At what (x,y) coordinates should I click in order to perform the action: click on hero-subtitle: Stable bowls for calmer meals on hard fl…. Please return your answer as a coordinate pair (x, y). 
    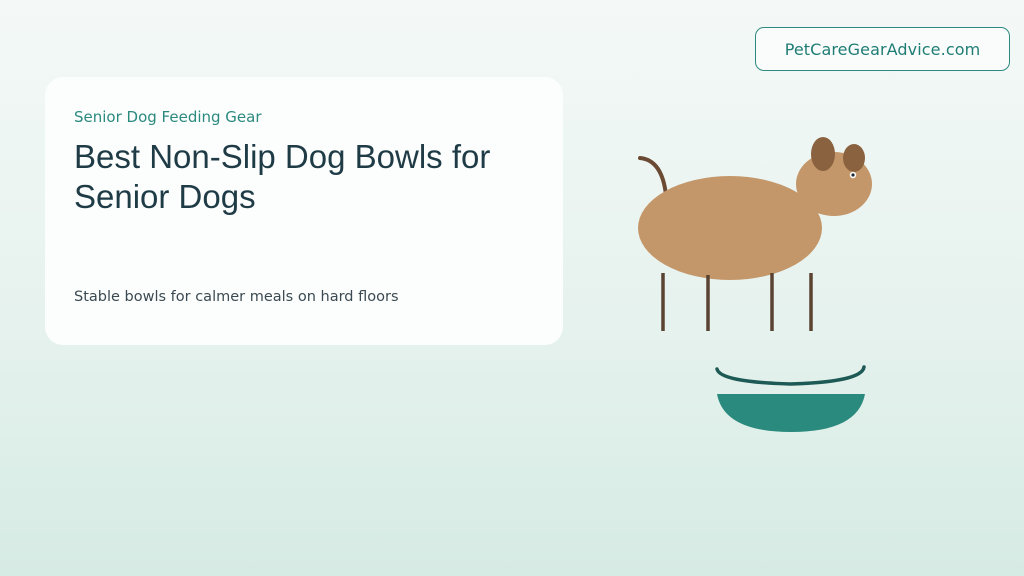
    Looking at the image, I should click on (236, 297).